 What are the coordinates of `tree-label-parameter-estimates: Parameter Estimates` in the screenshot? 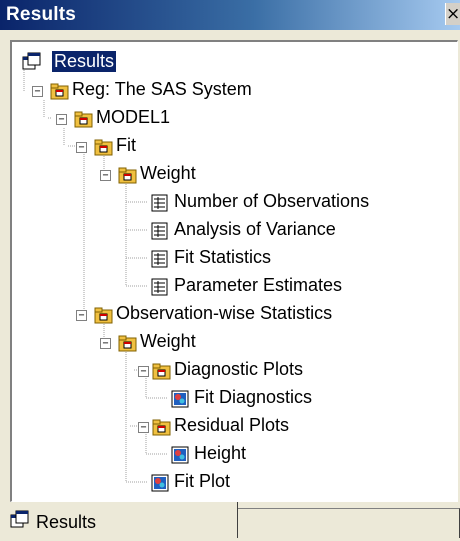 It's located at (258, 285).